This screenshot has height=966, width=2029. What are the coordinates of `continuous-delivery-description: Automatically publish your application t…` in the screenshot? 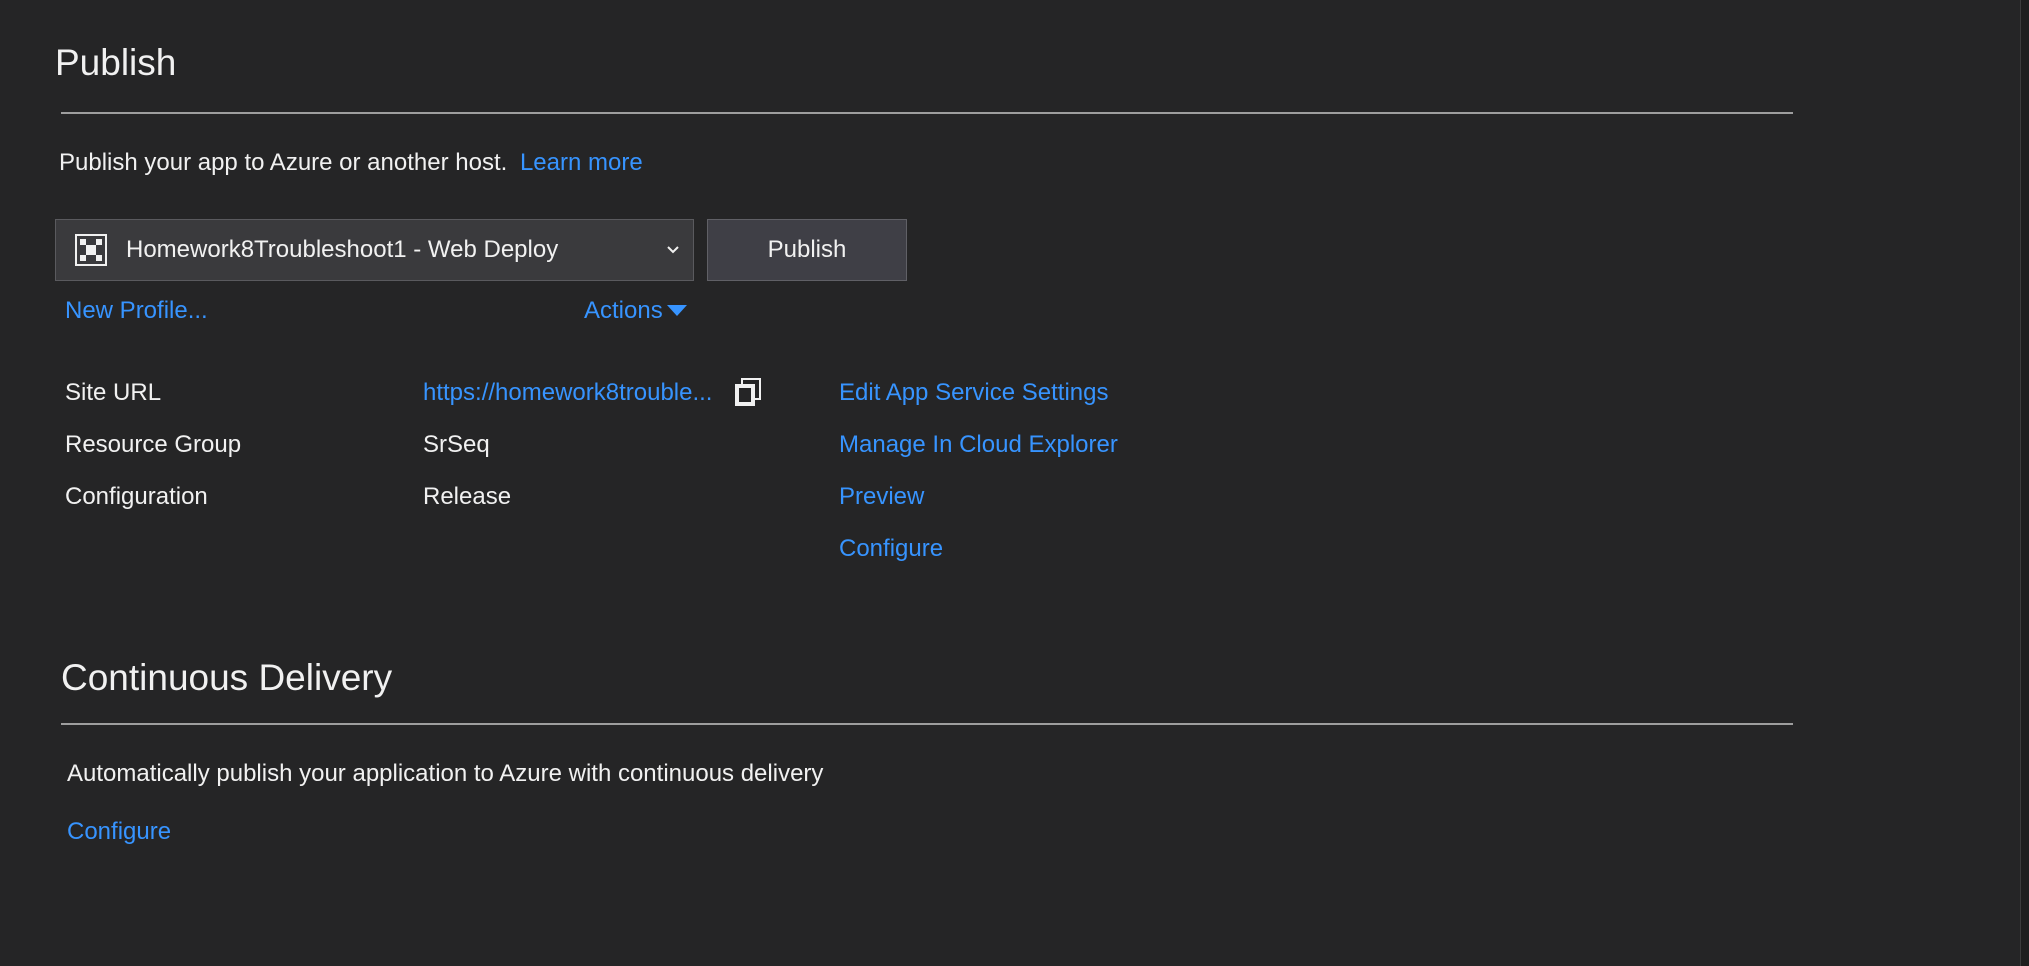 It's located at (445, 773).